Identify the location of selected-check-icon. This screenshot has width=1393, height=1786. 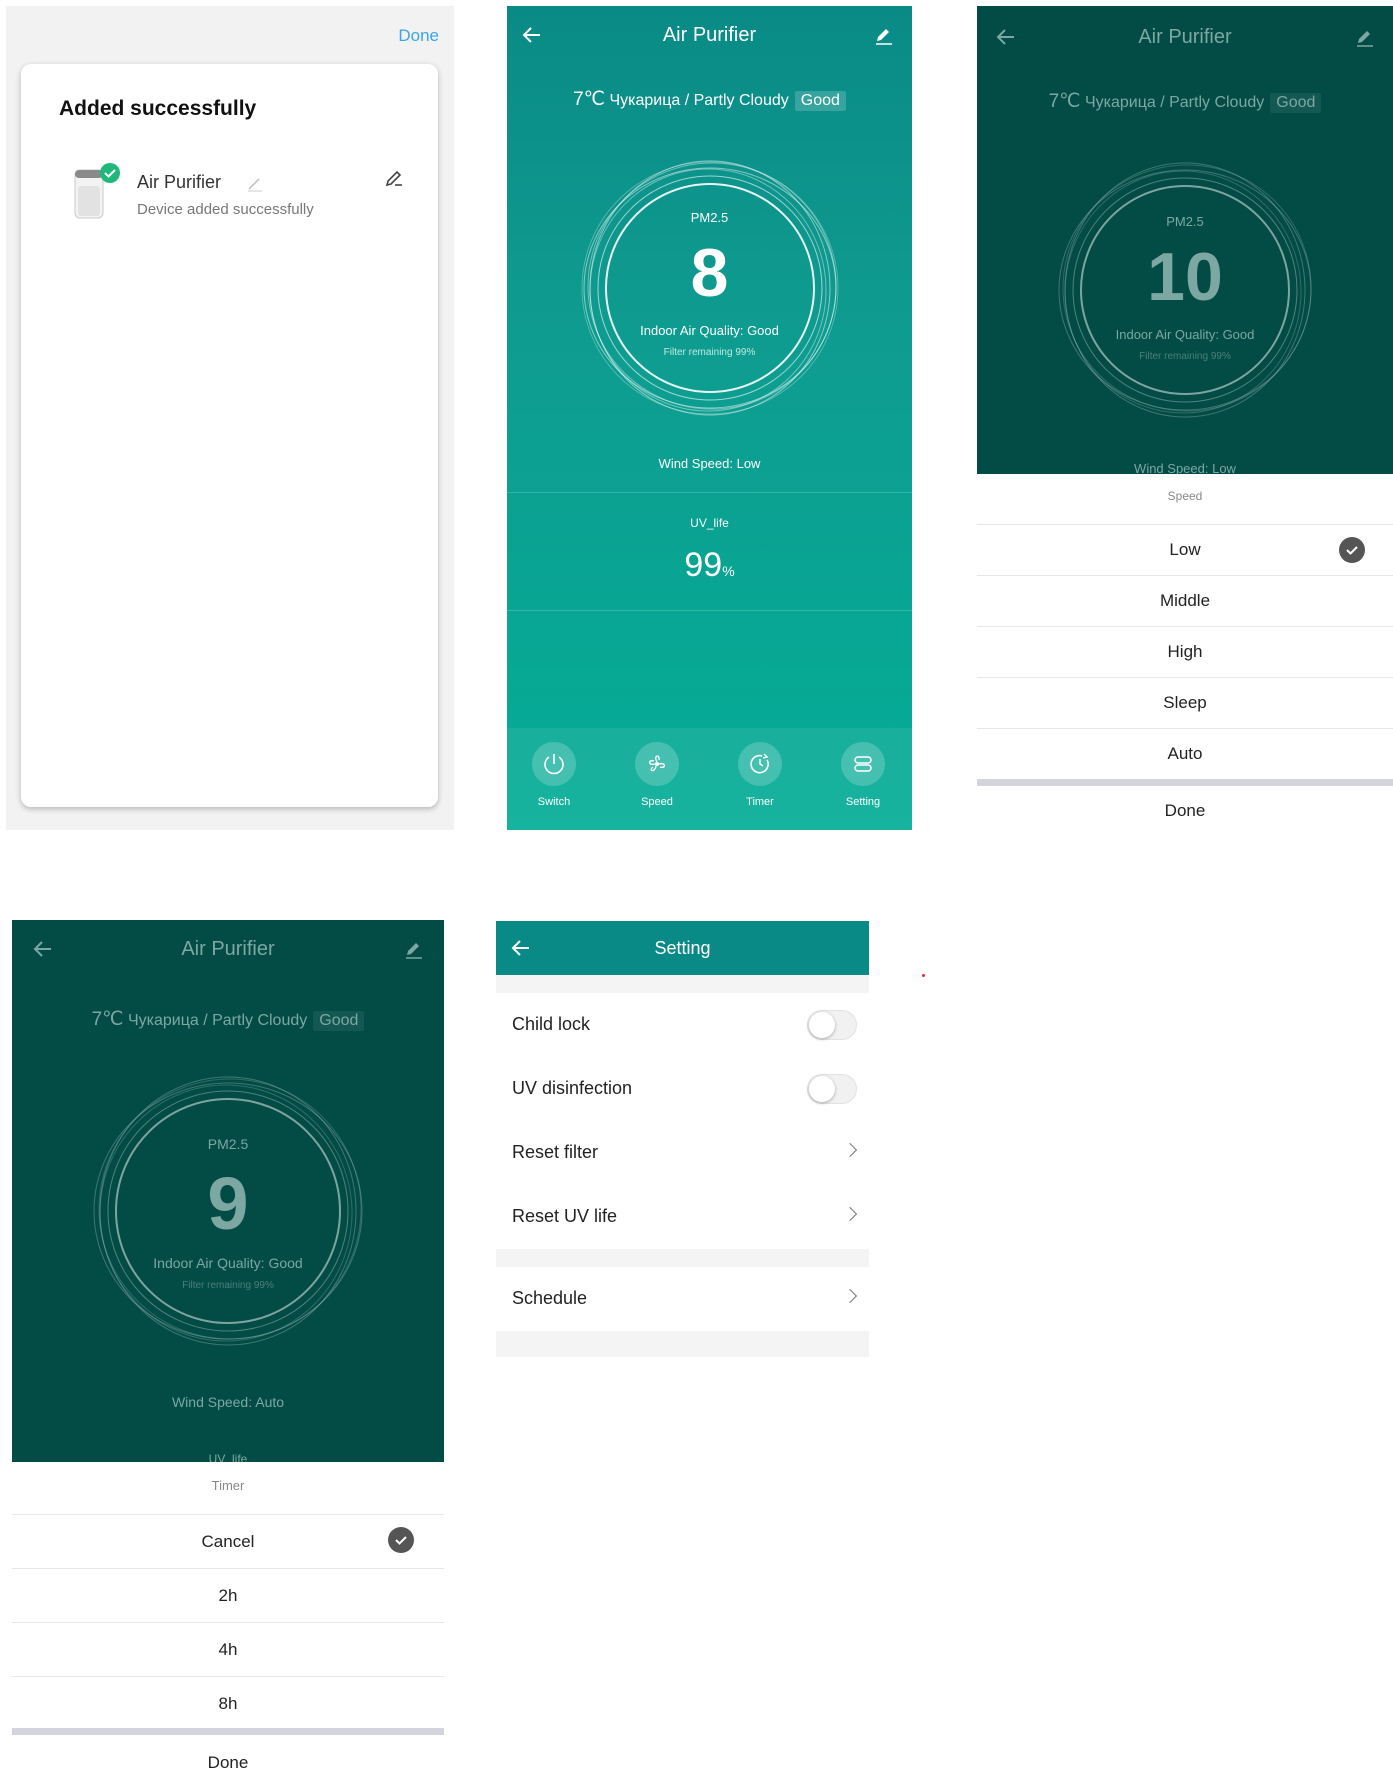
(1352, 550).